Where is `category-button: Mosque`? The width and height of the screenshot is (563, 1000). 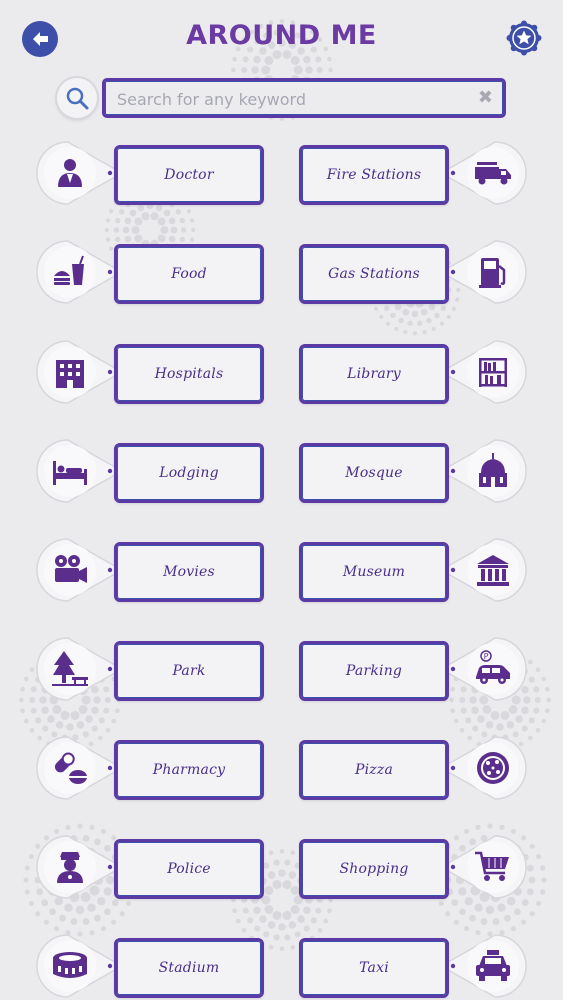 category-button: Mosque is located at coordinates (374, 473).